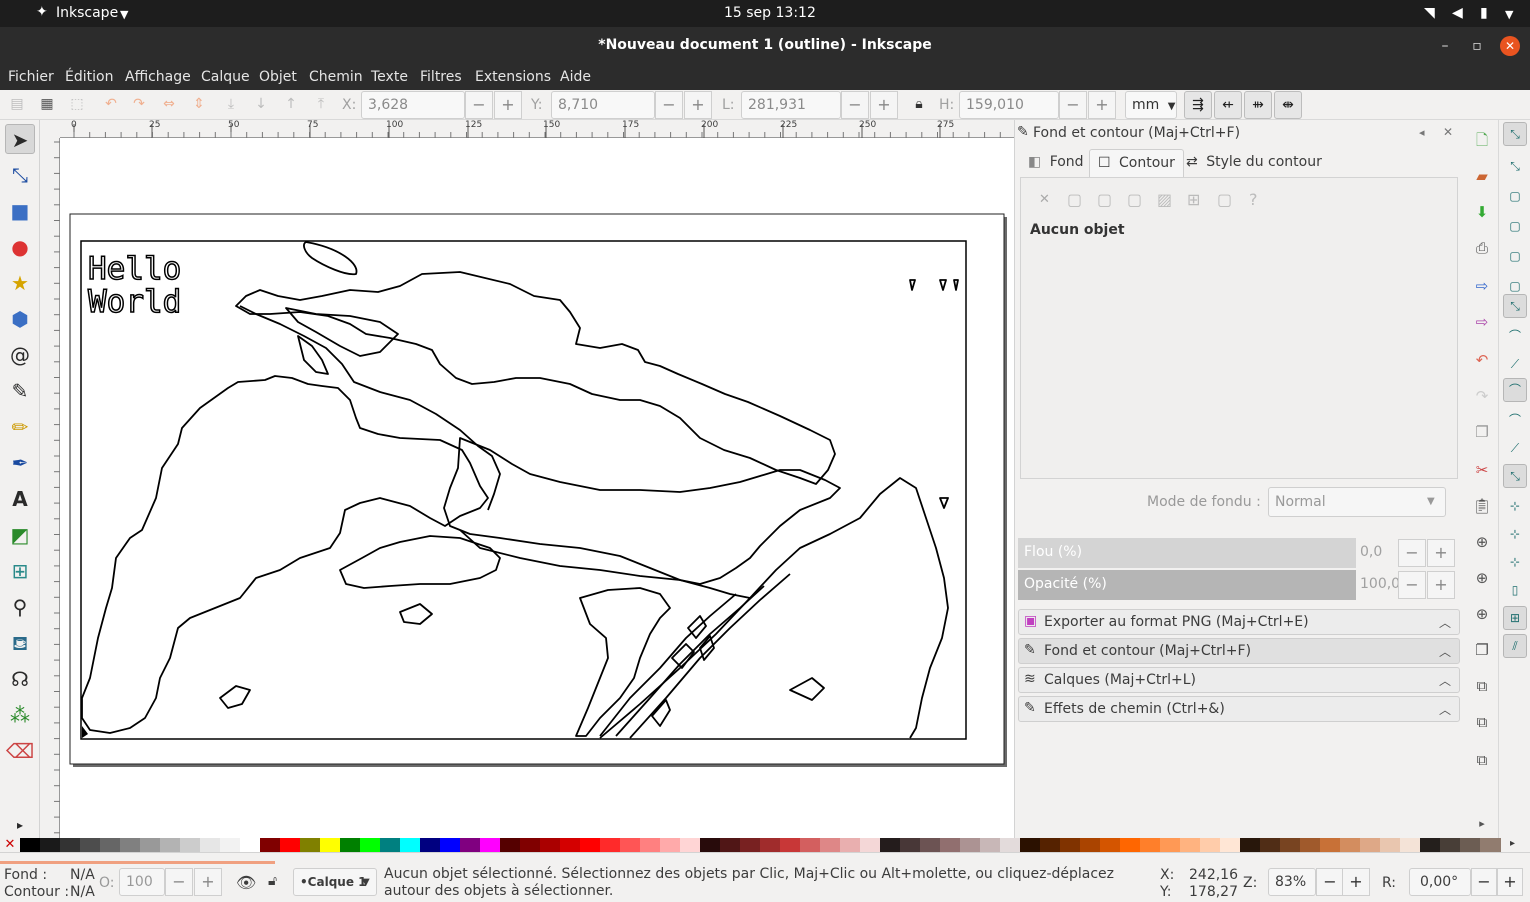 The height and width of the screenshot is (902, 1530). Describe the element at coordinates (124, 14) in the screenshot. I see `app-menu-chevron-icon: ▼` at that location.